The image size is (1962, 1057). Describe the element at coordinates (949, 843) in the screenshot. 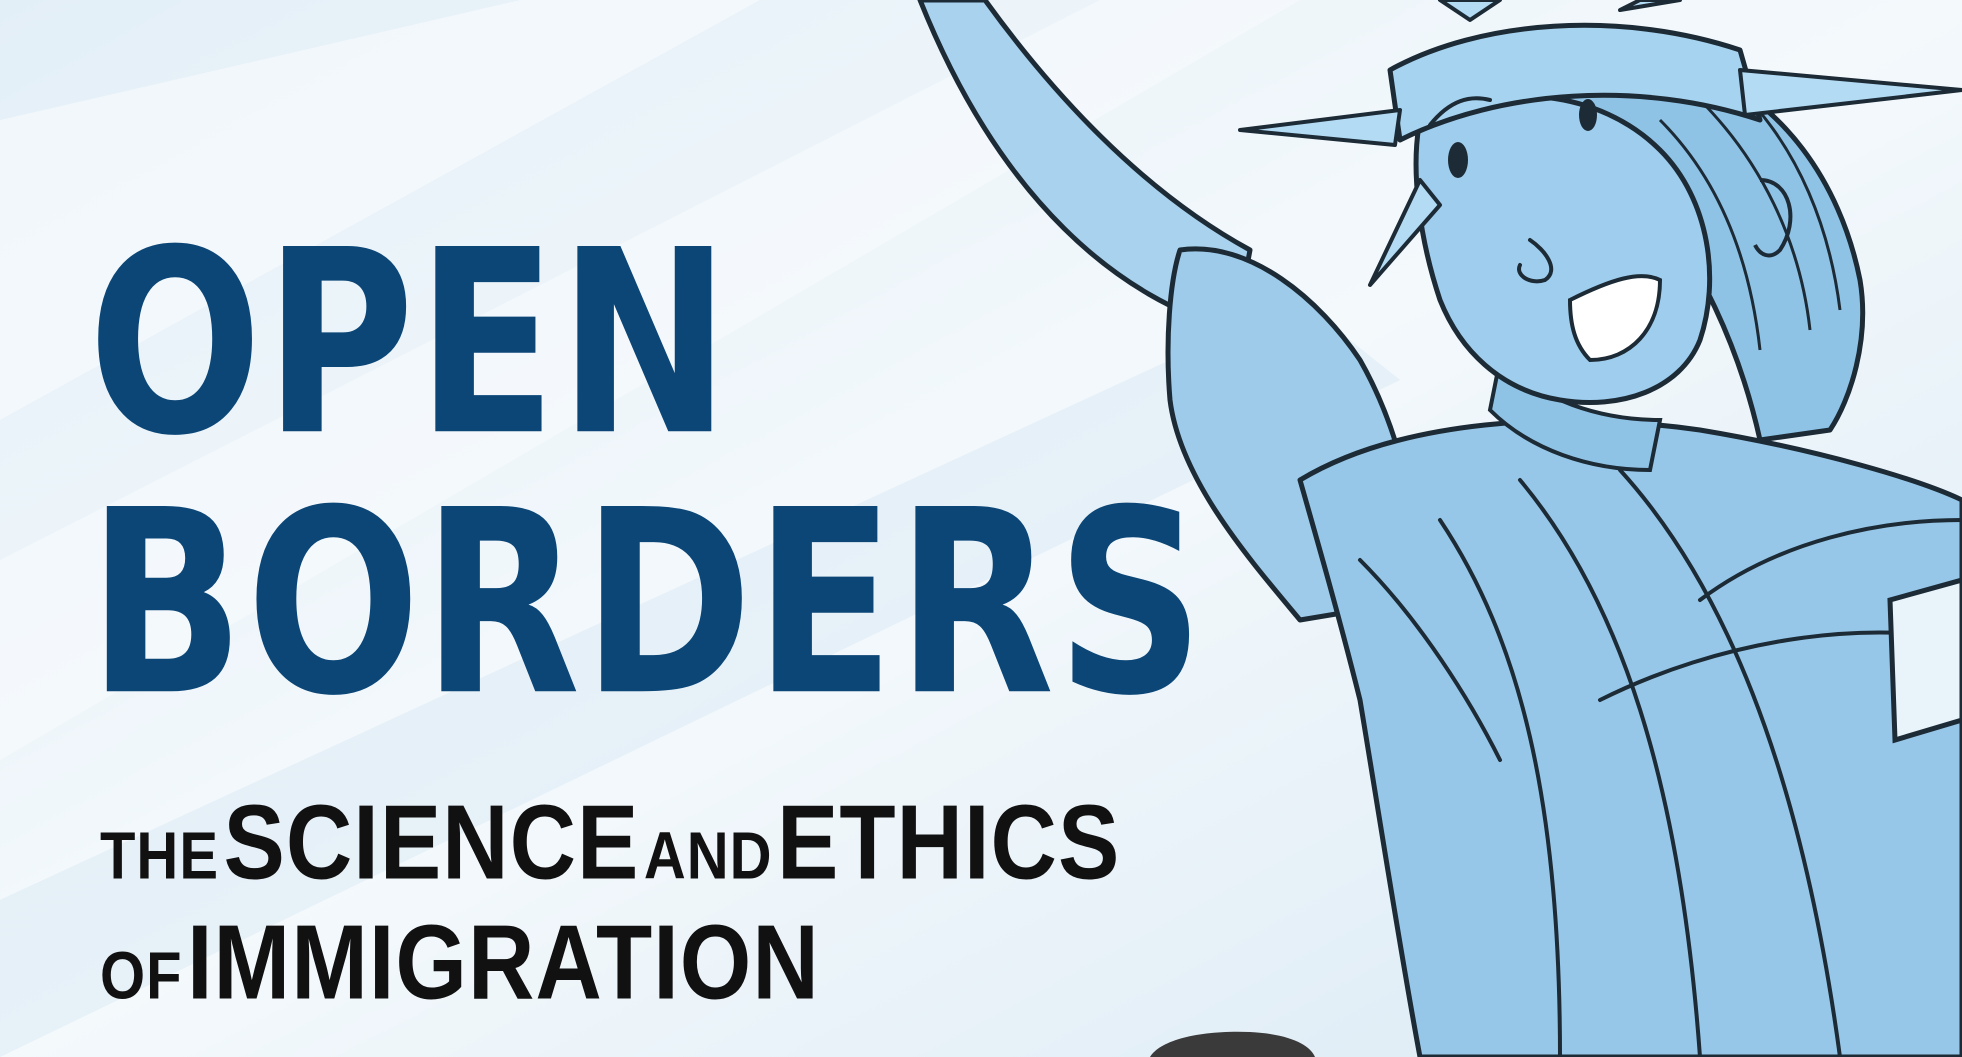

I see `subtitle-word-ethics: ETHICS` at that location.